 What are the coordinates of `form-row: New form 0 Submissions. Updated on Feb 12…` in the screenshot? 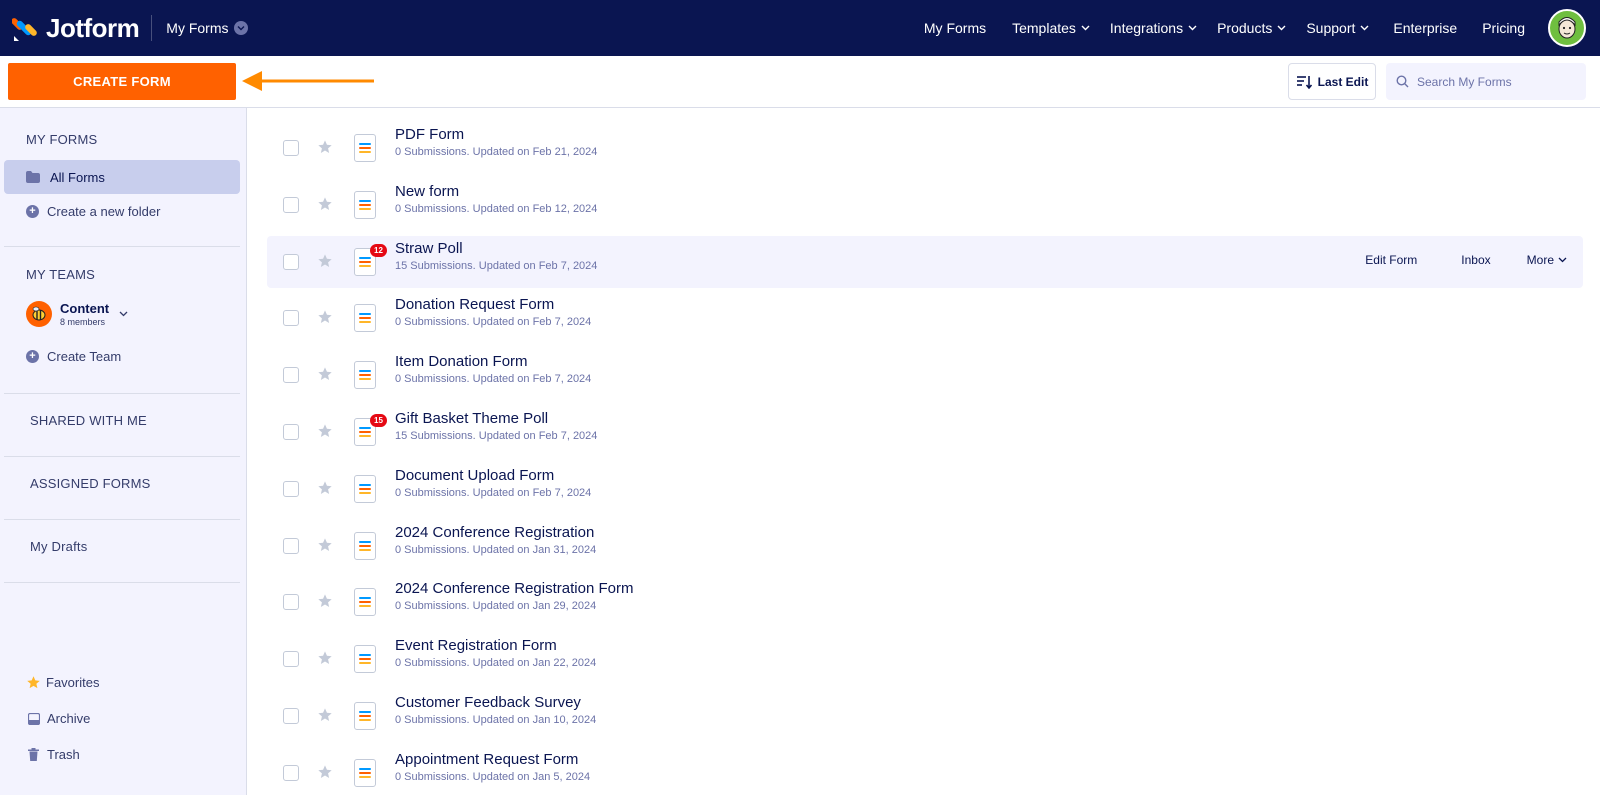 It's located at (925, 205).